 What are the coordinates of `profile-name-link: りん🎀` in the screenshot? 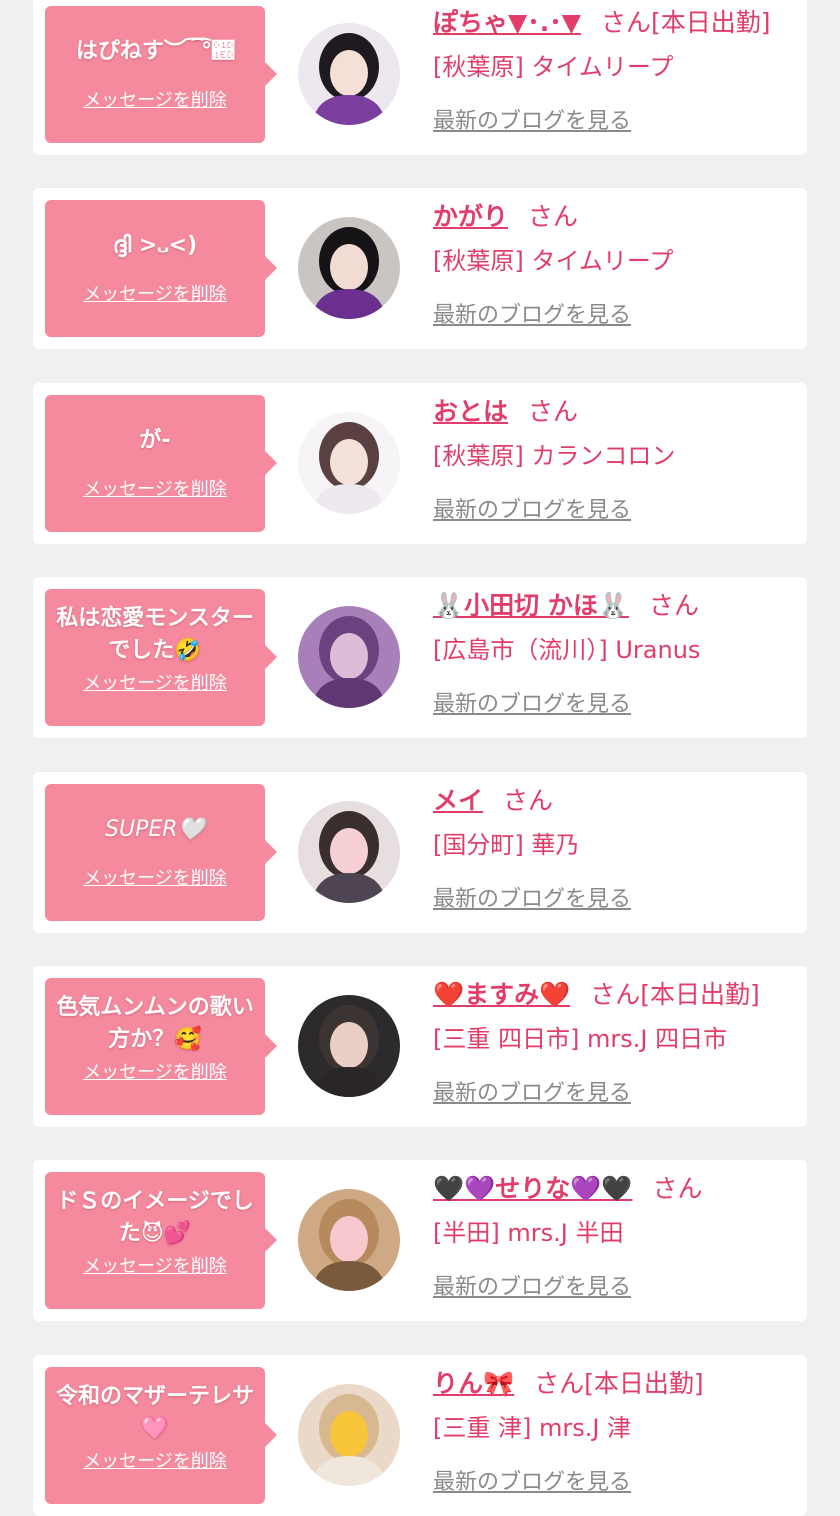 It's located at (473, 1383).